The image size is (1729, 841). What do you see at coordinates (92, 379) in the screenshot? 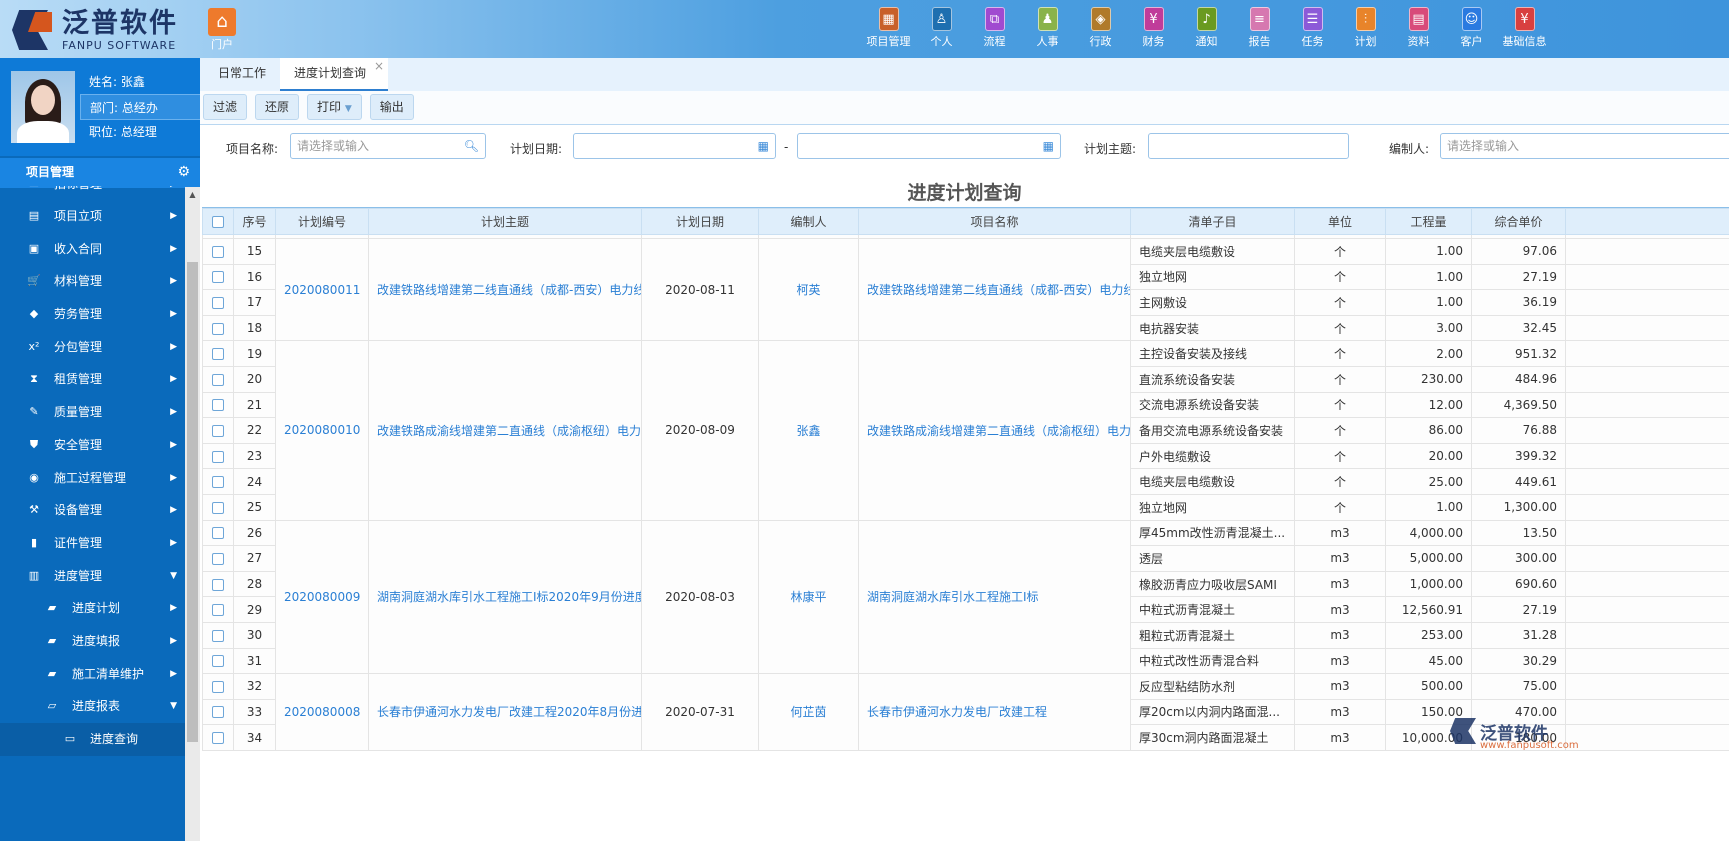
I see `sidebar-item: ⧗ 租赁管理 ▶` at bounding box center [92, 379].